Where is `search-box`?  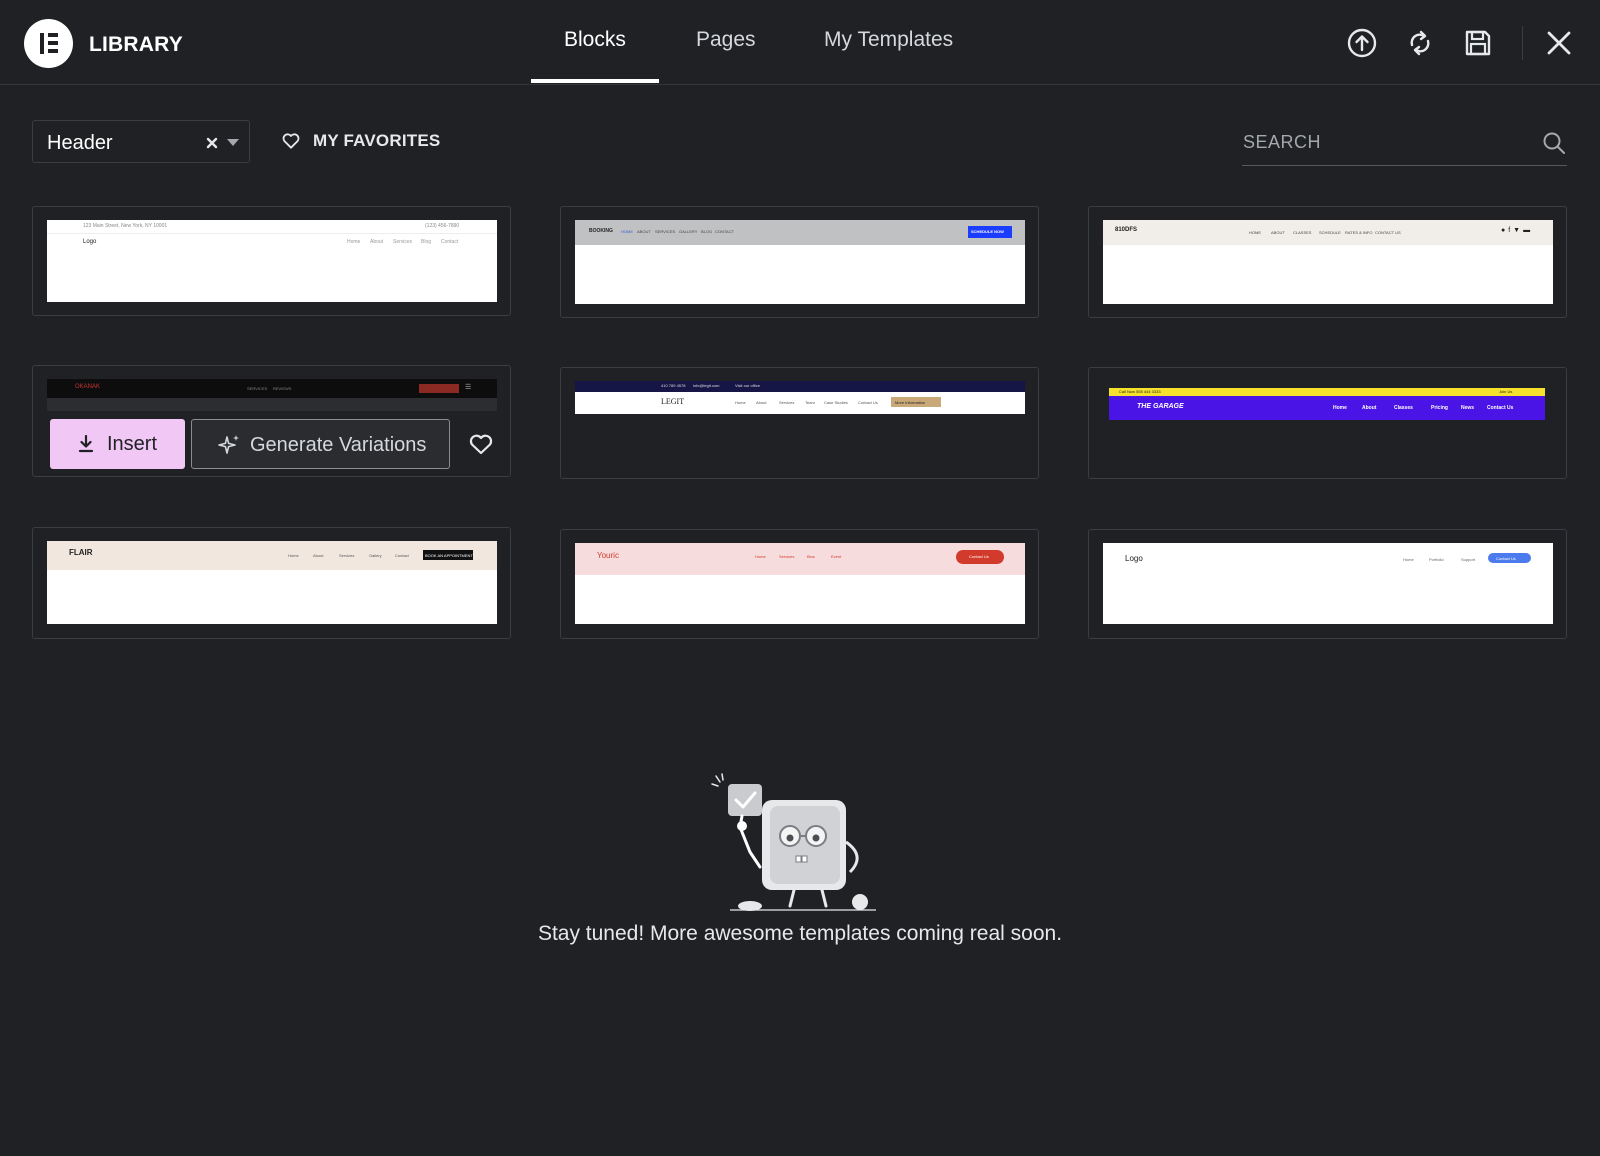 search-box is located at coordinates (1404, 144).